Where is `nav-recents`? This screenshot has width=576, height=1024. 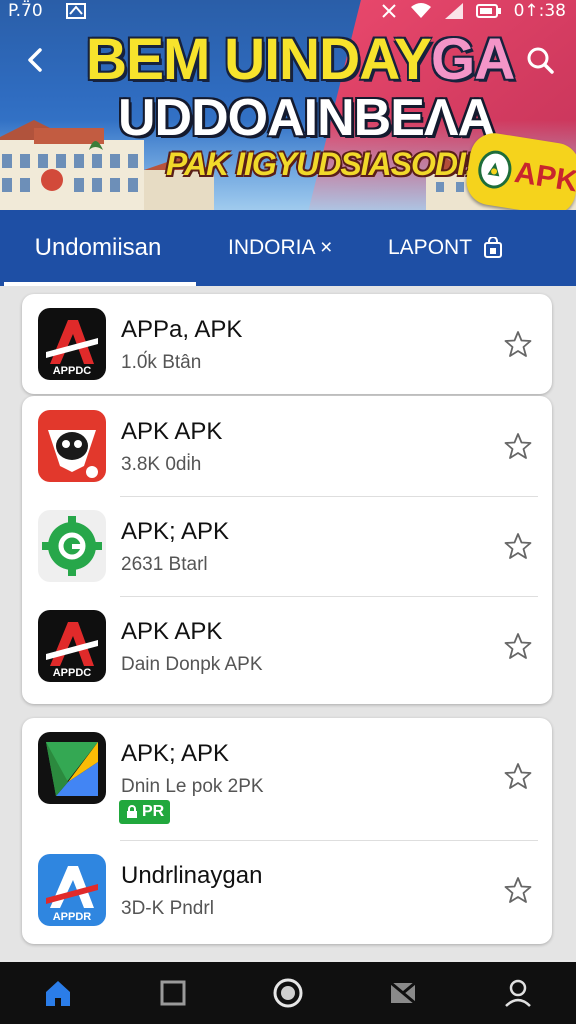 nav-recents is located at coordinates (173, 993).